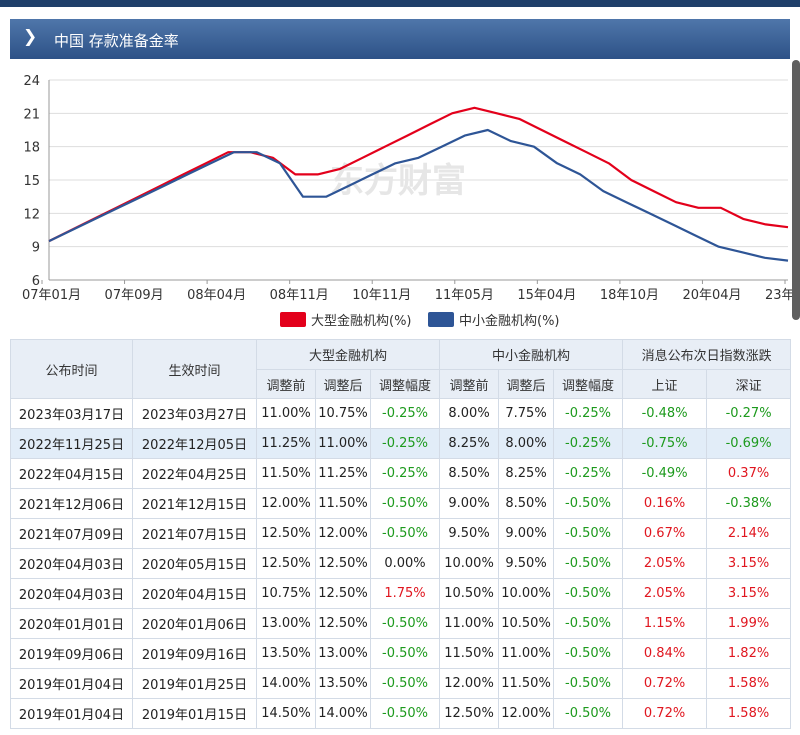 This screenshot has width=800, height=735. I want to click on cell-shanghai-change: 1.15%, so click(665, 623).